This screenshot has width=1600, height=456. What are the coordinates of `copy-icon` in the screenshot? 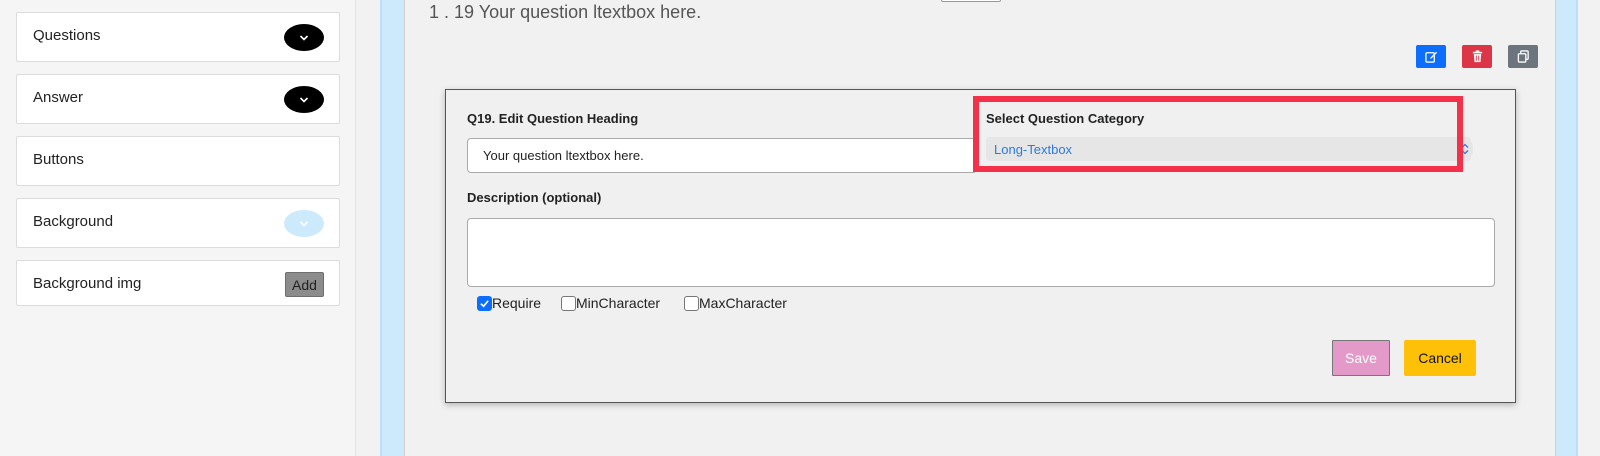 It's located at (1523, 56).